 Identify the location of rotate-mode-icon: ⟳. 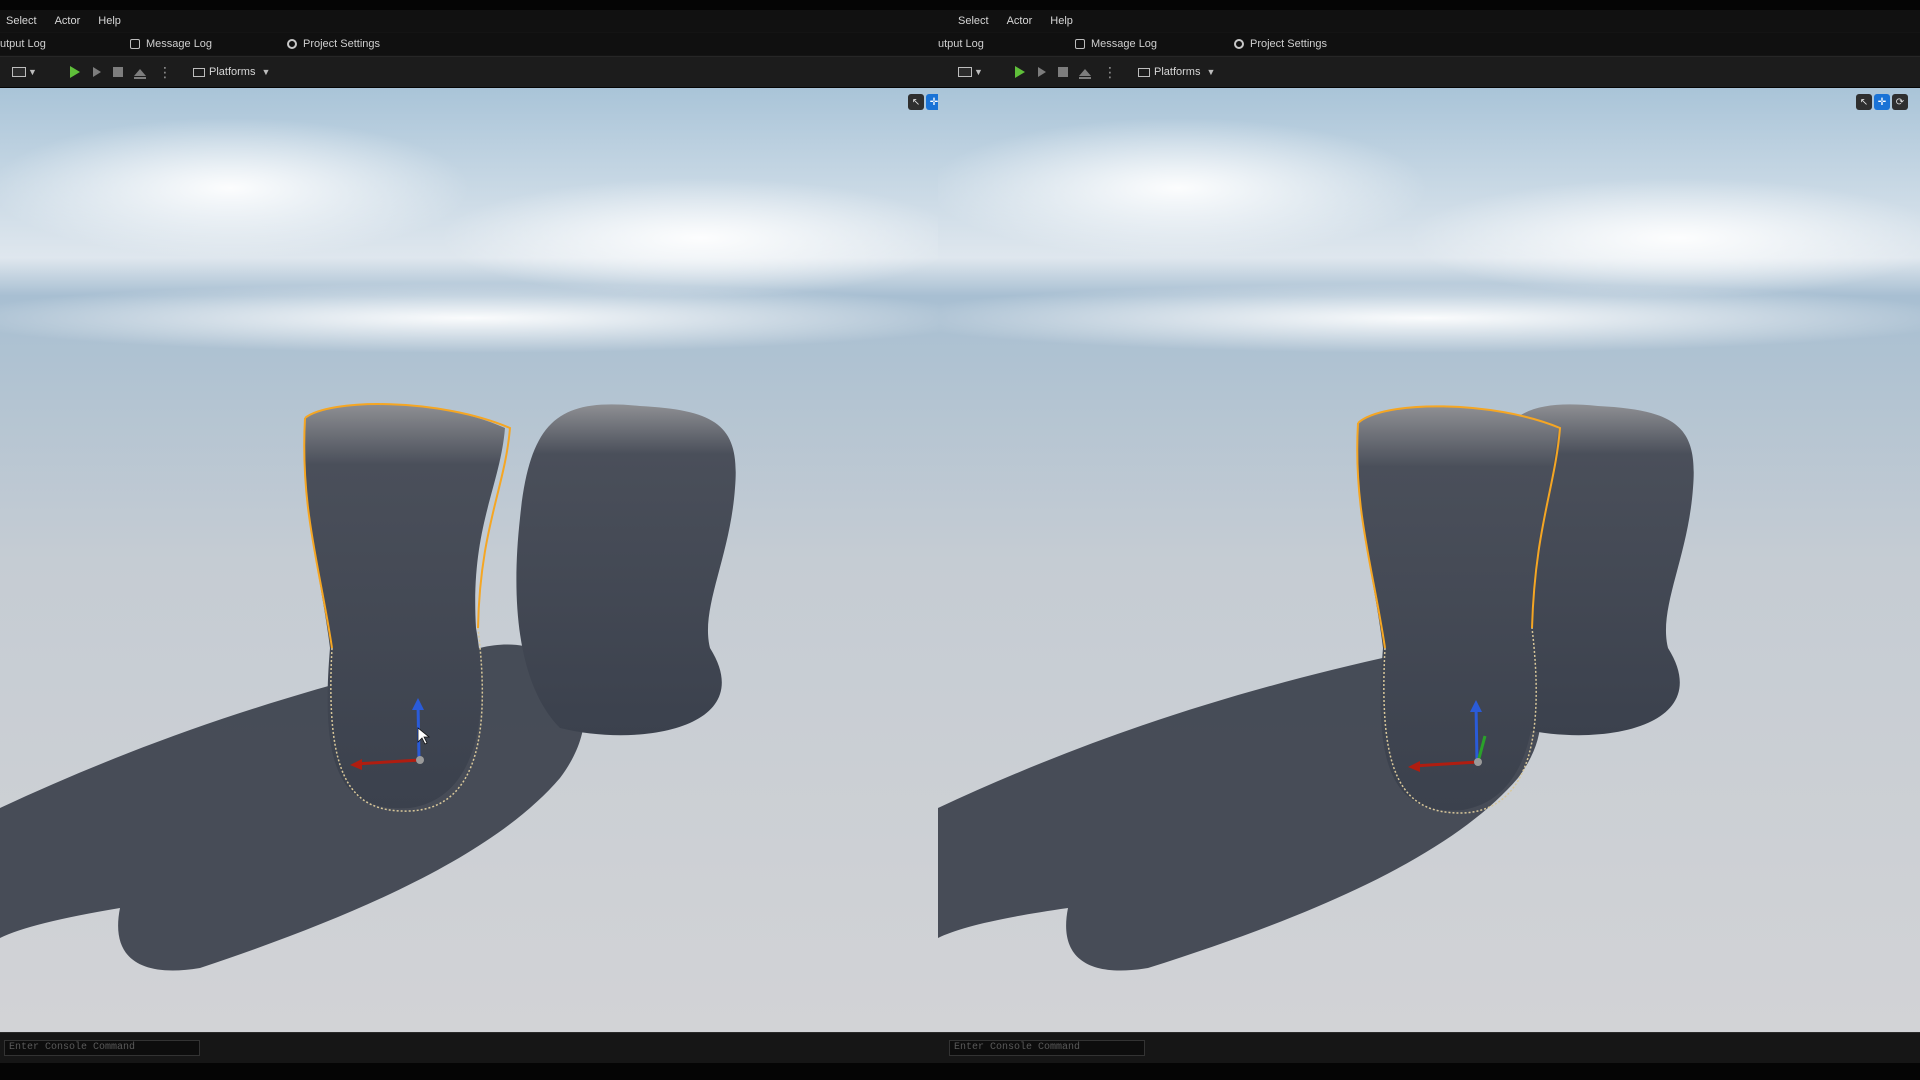
(1900, 102).